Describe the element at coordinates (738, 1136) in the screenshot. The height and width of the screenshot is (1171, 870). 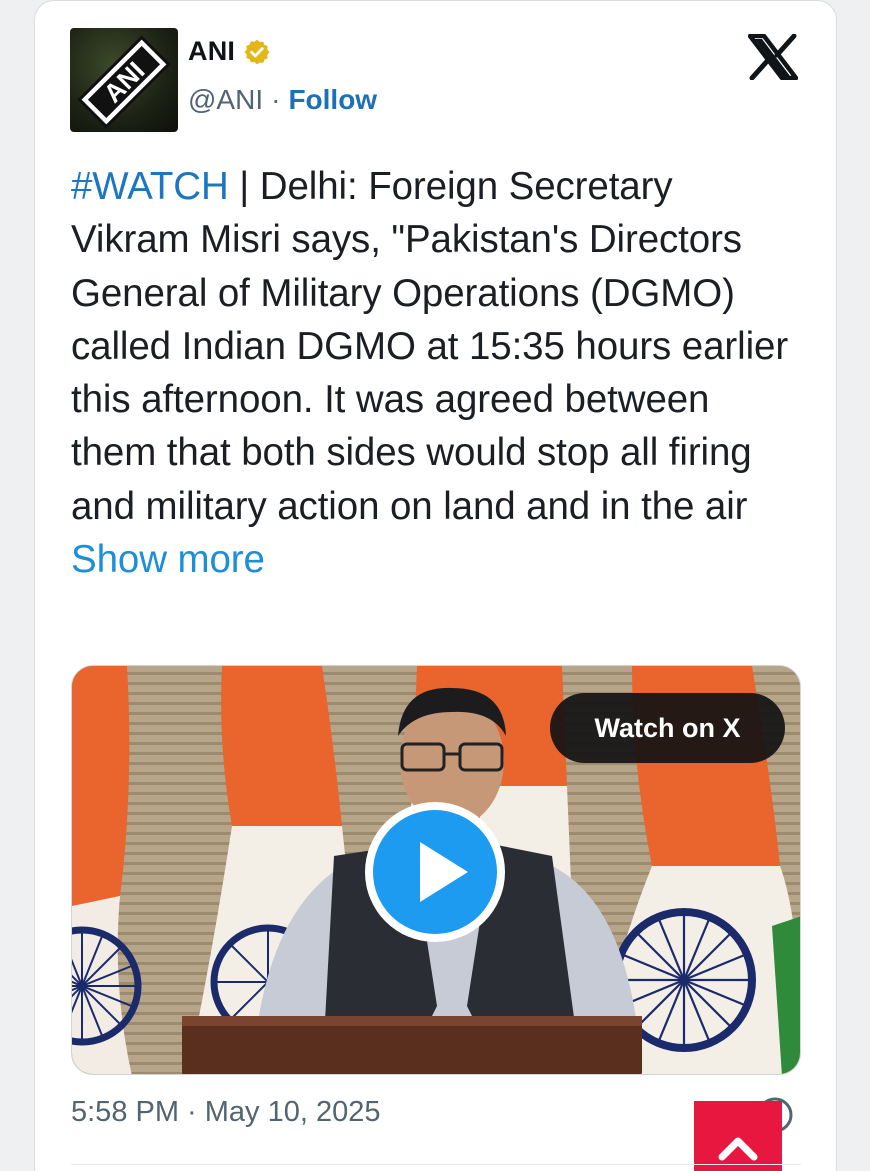
I see `scroll-to-top-button` at that location.